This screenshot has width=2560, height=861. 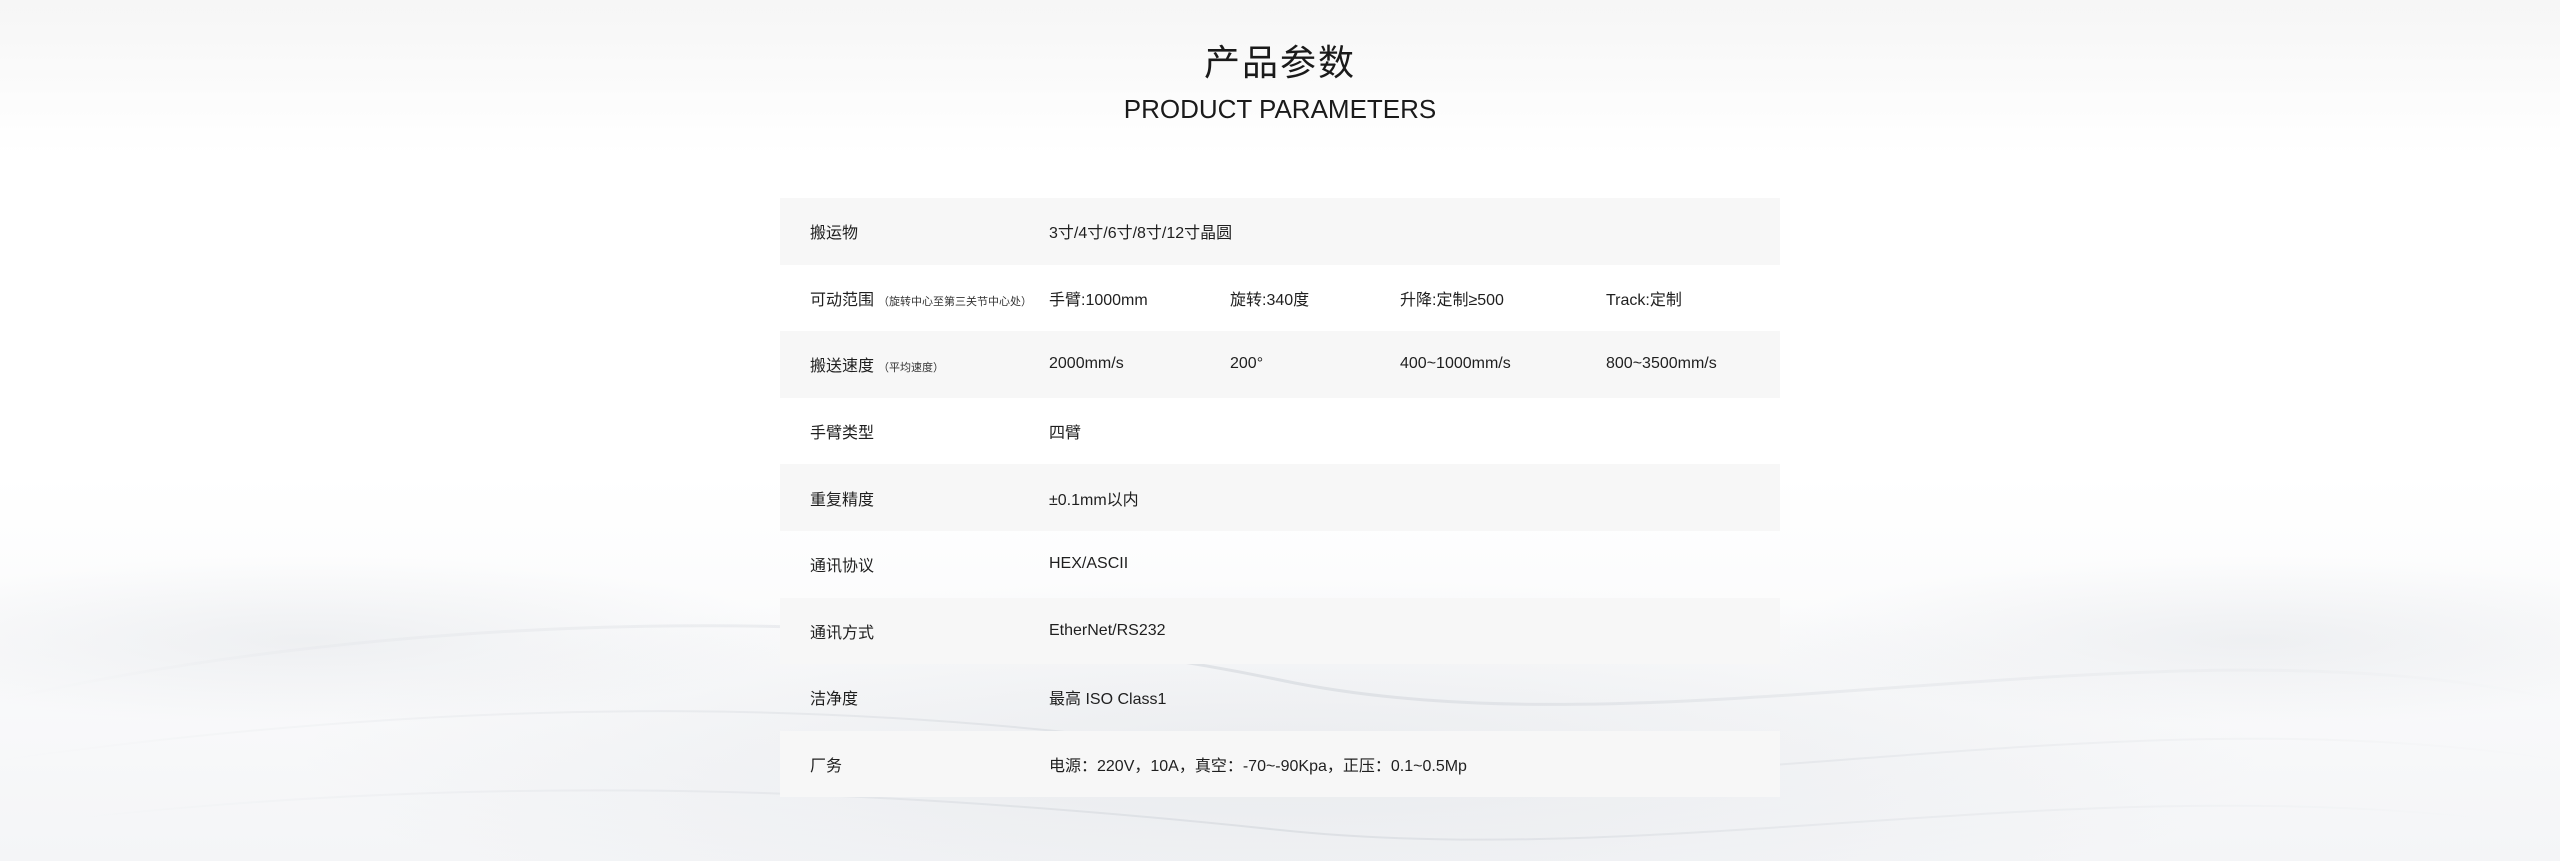 I want to click on spec-value: 四臂, so click(x=1065, y=434).